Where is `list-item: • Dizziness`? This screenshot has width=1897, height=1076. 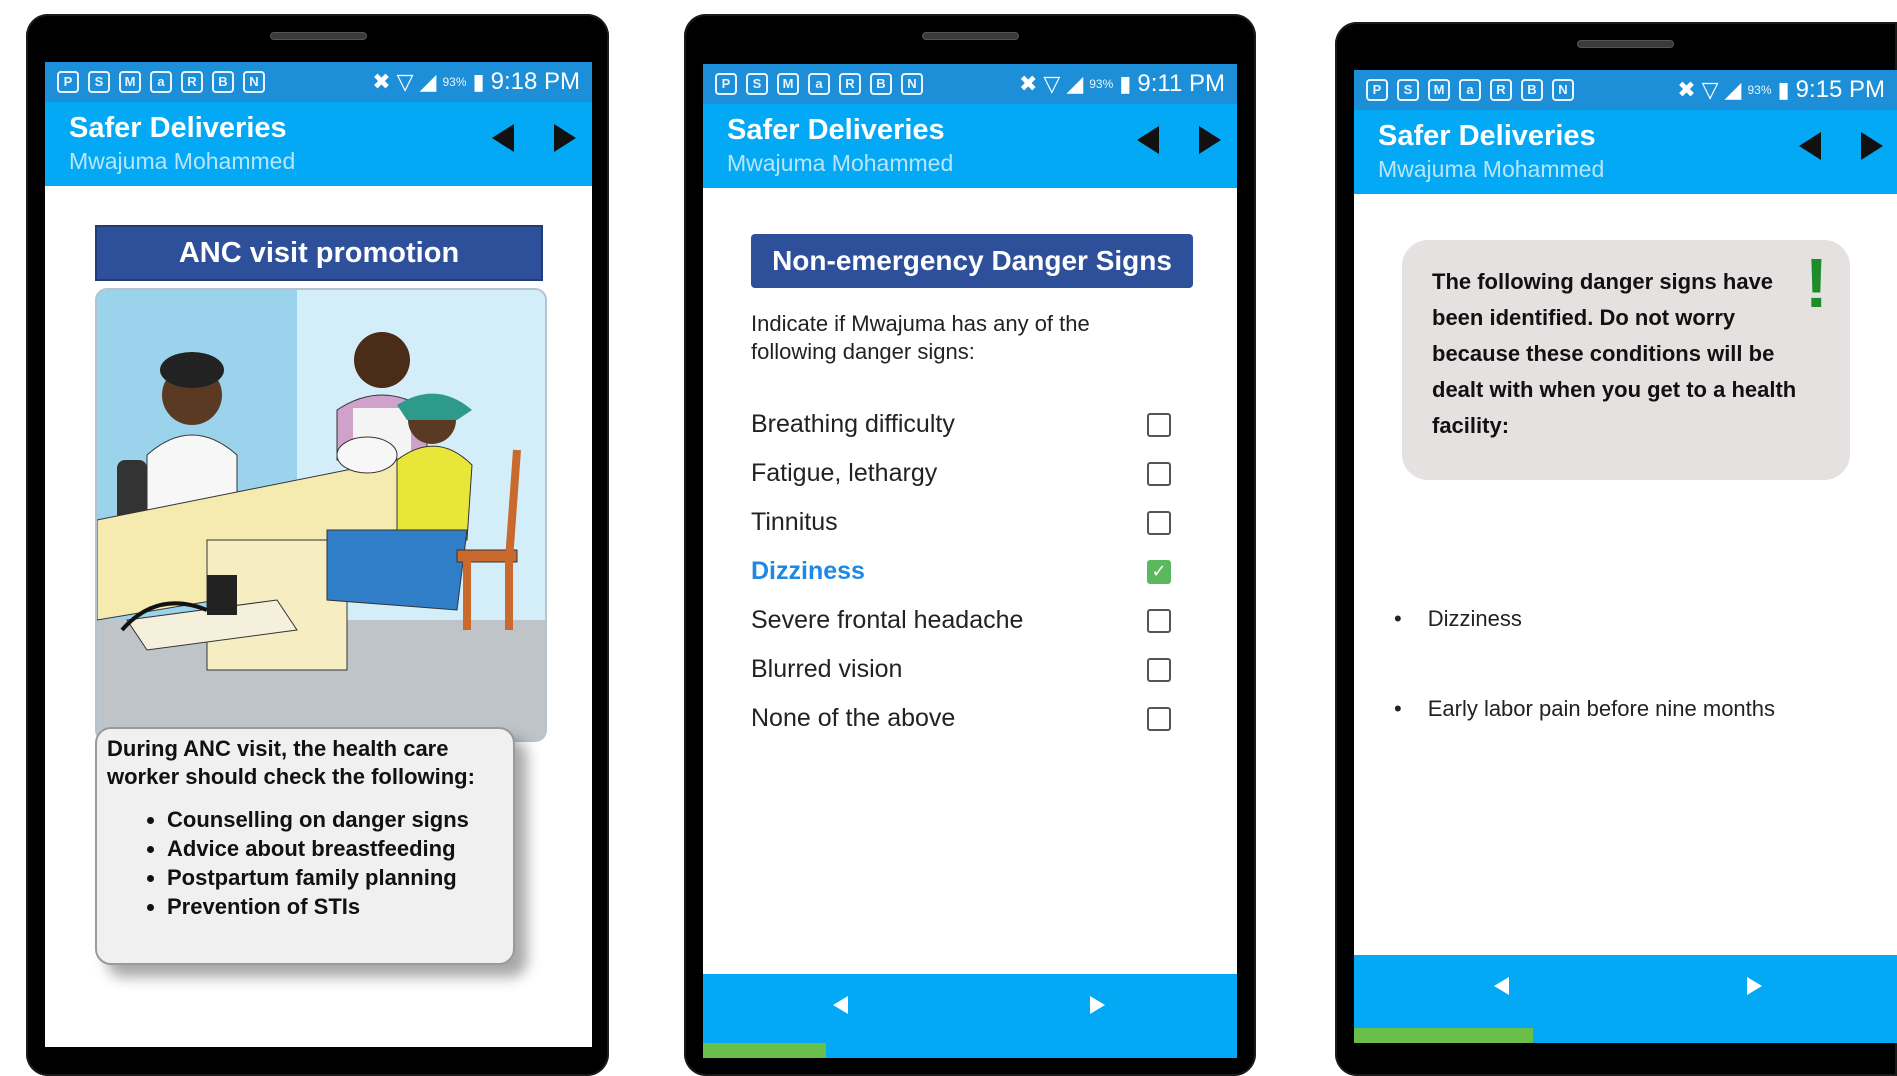 list-item: • Dizziness is located at coordinates (1584, 651).